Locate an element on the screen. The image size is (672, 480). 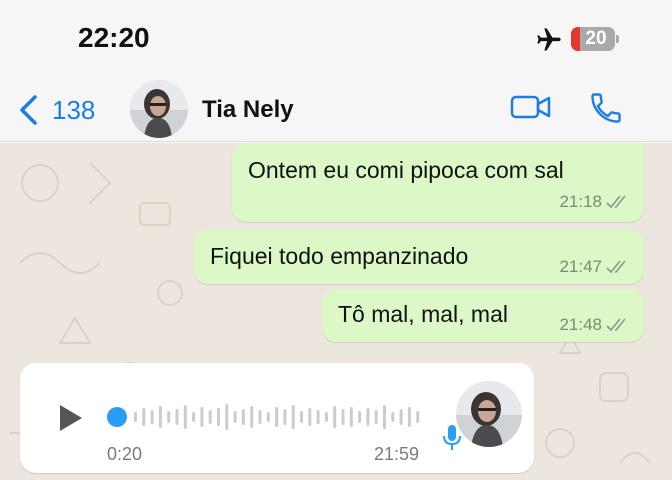
video-camera-icon is located at coordinates (531, 107).